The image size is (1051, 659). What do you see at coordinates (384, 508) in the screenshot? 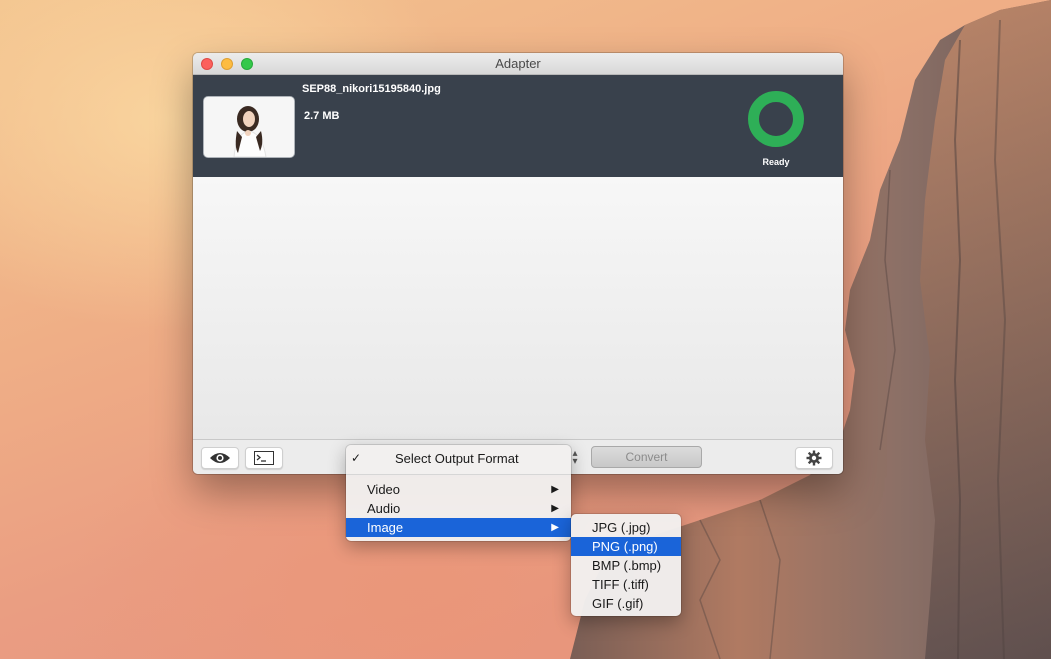
I see `menu-item-label: Audio` at bounding box center [384, 508].